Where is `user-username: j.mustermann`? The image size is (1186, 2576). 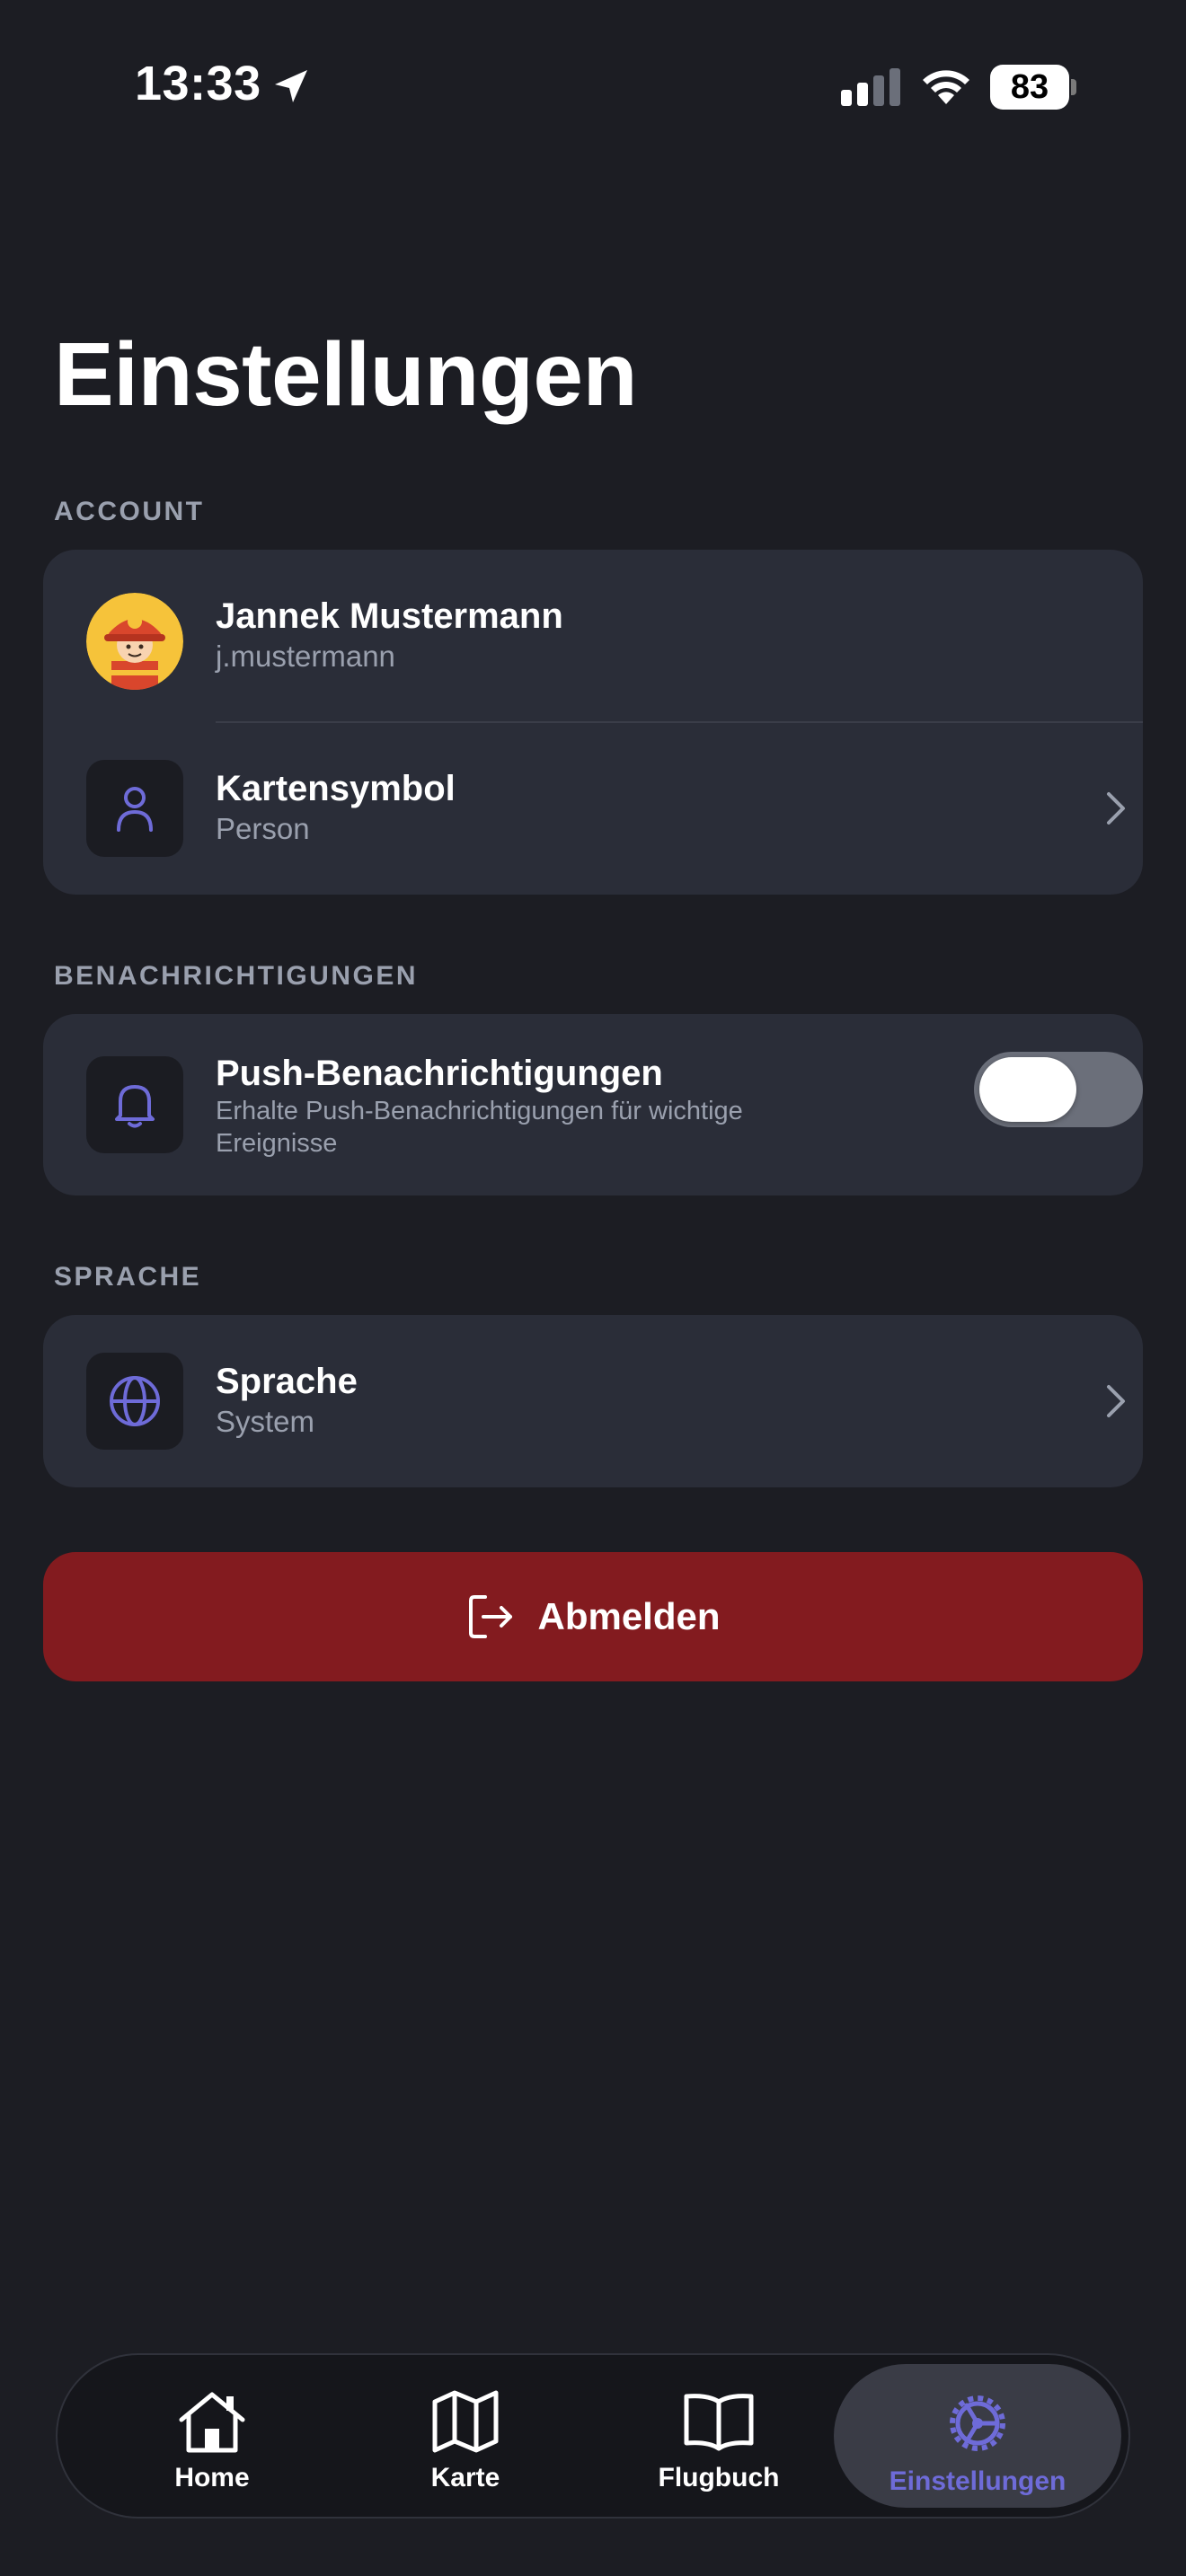 user-username: j.mustermann is located at coordinates (305, 656).